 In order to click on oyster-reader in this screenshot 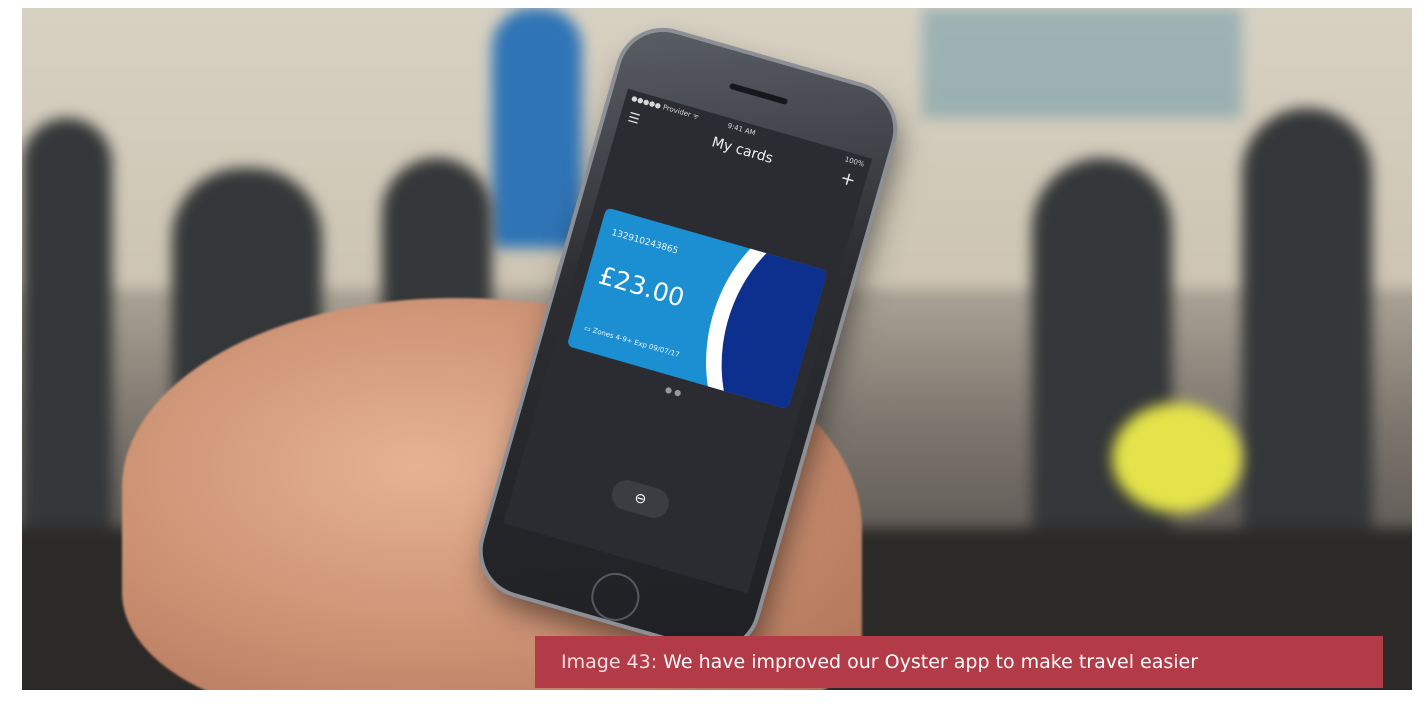, I will do `click(1177, 458)`.